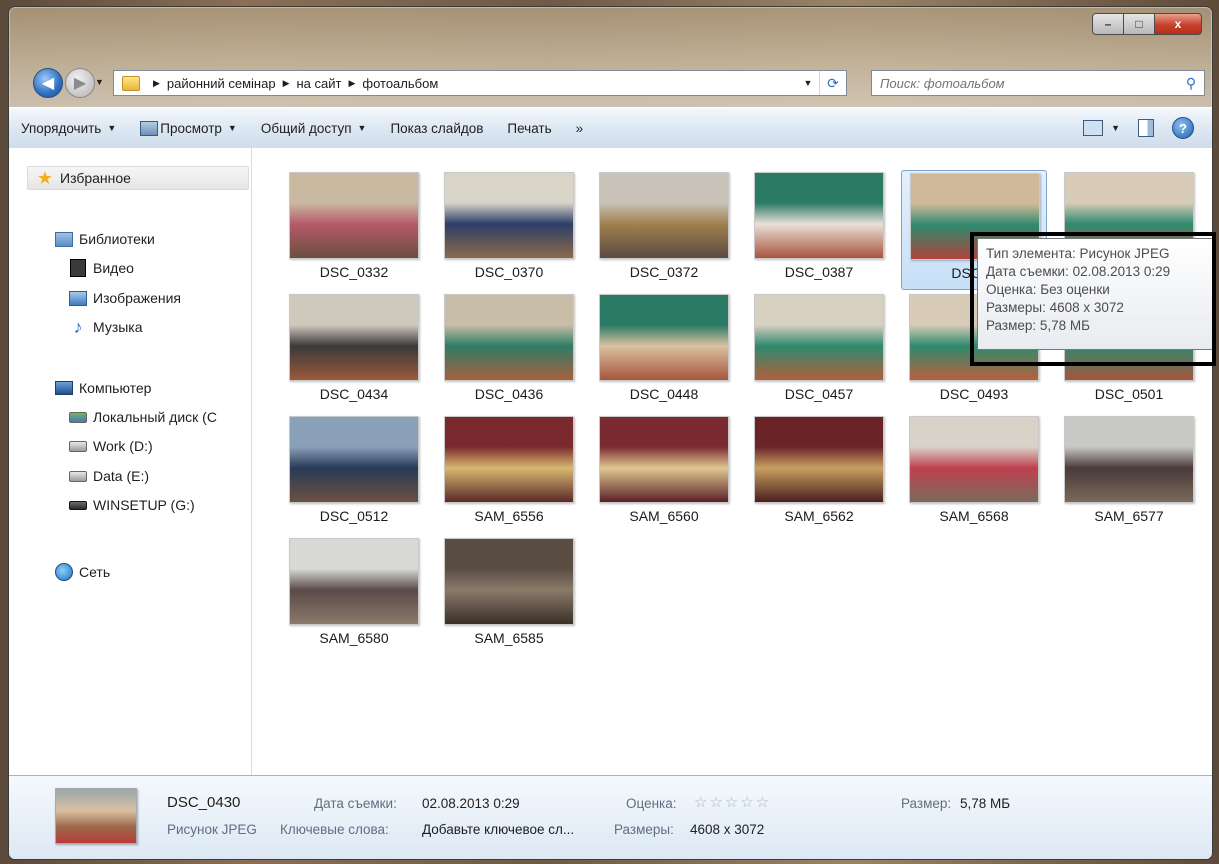  I want to click on file-tile: DSC_0332, so click(354, 230).